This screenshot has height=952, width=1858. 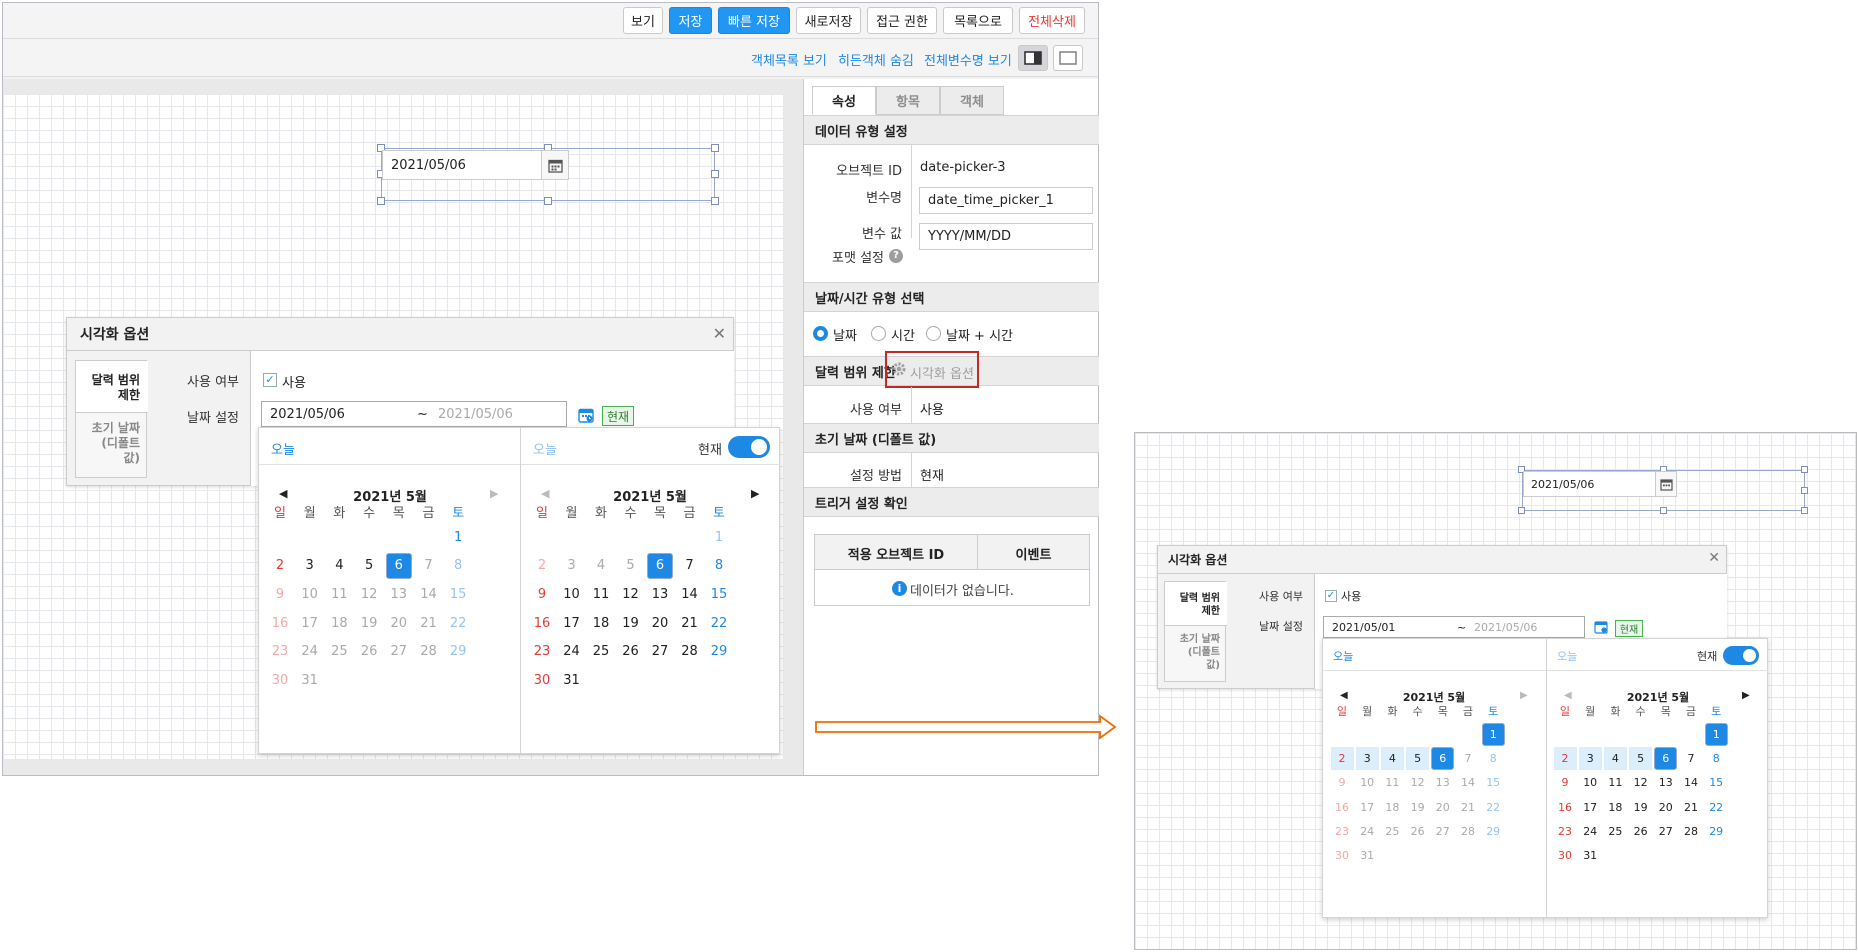 I want to click on calendar-day: 20, so click(x=660, y=623).